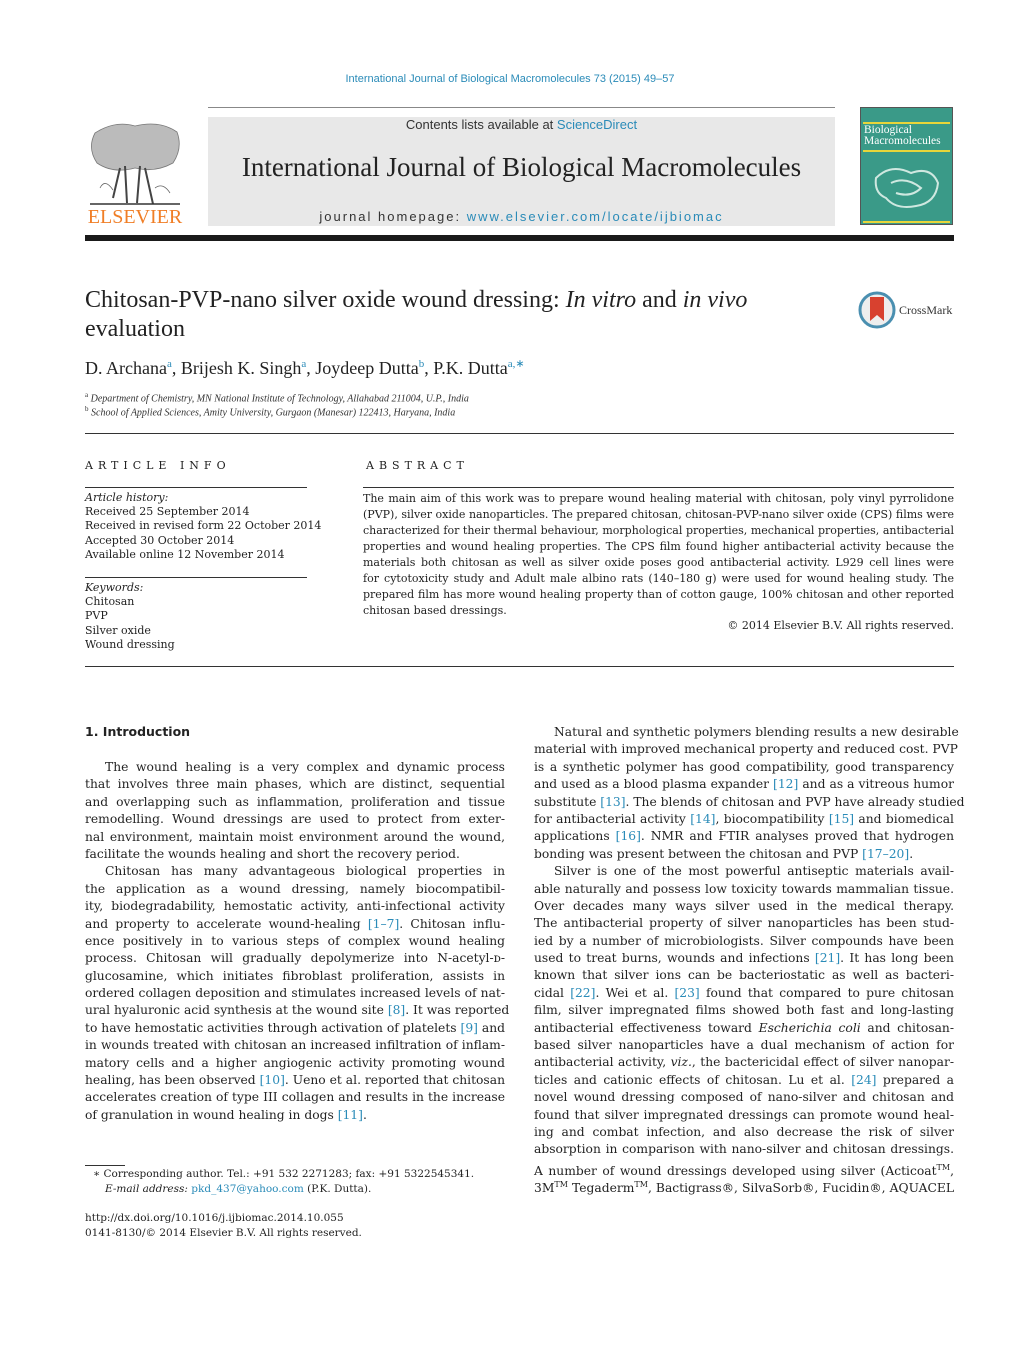 This screenshot has height=1351, width=1020. Describe the element at coordinates (658, 487) in the screenshot. I see `abstract-divider` at that location.